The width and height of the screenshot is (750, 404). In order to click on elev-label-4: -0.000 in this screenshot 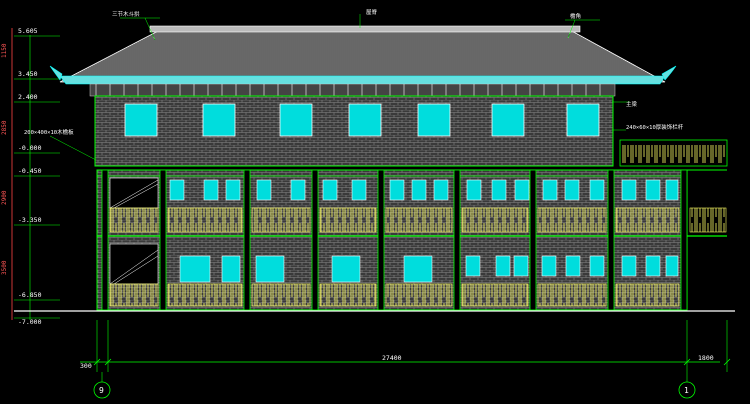, I will do `click(30, 148)`.